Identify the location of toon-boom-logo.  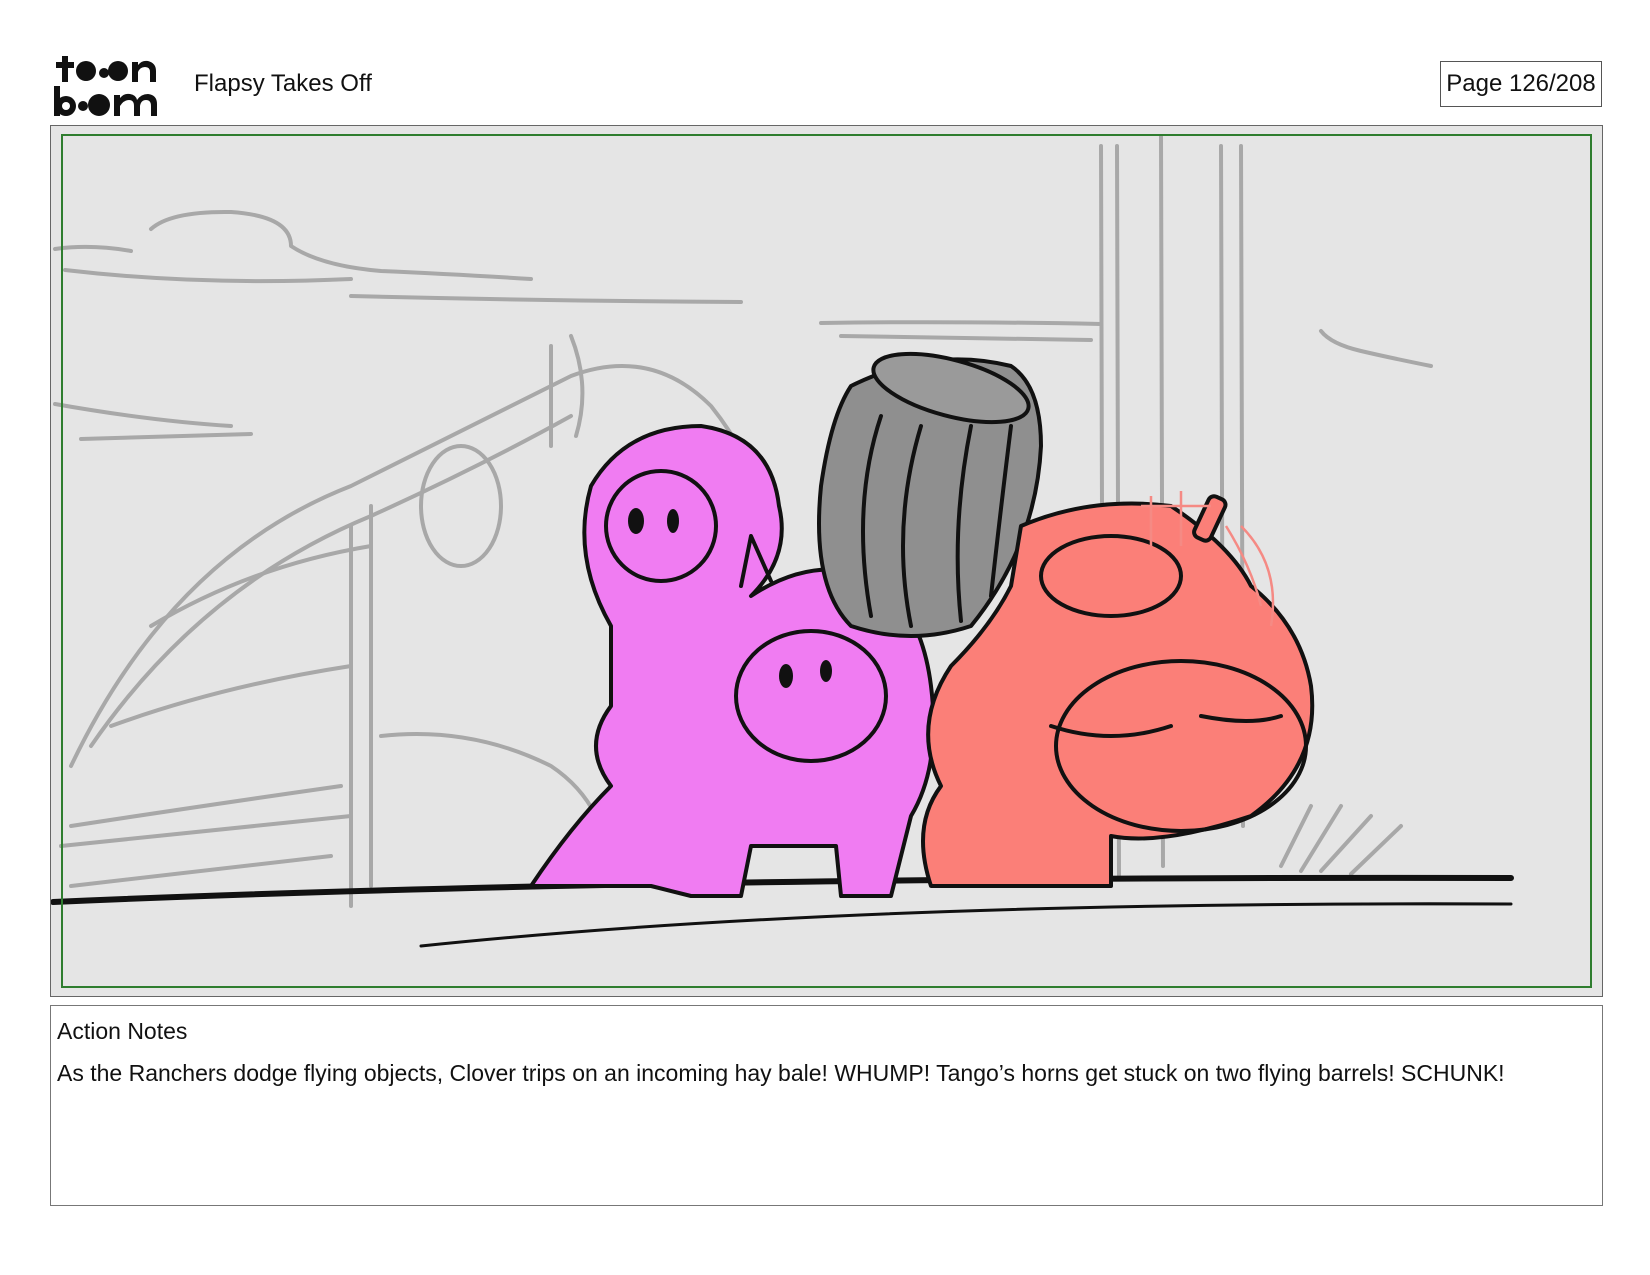
(112, 85).